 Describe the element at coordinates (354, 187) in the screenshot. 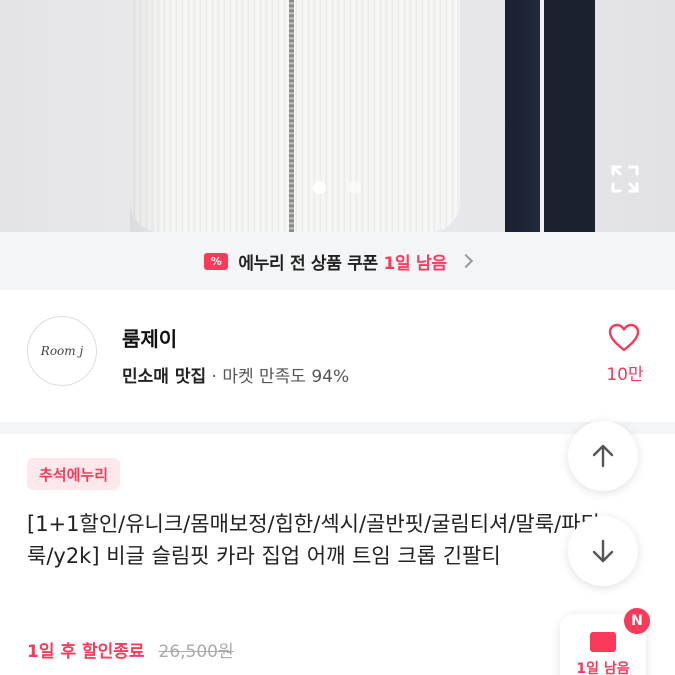

I see `carousel-dot` at that location.